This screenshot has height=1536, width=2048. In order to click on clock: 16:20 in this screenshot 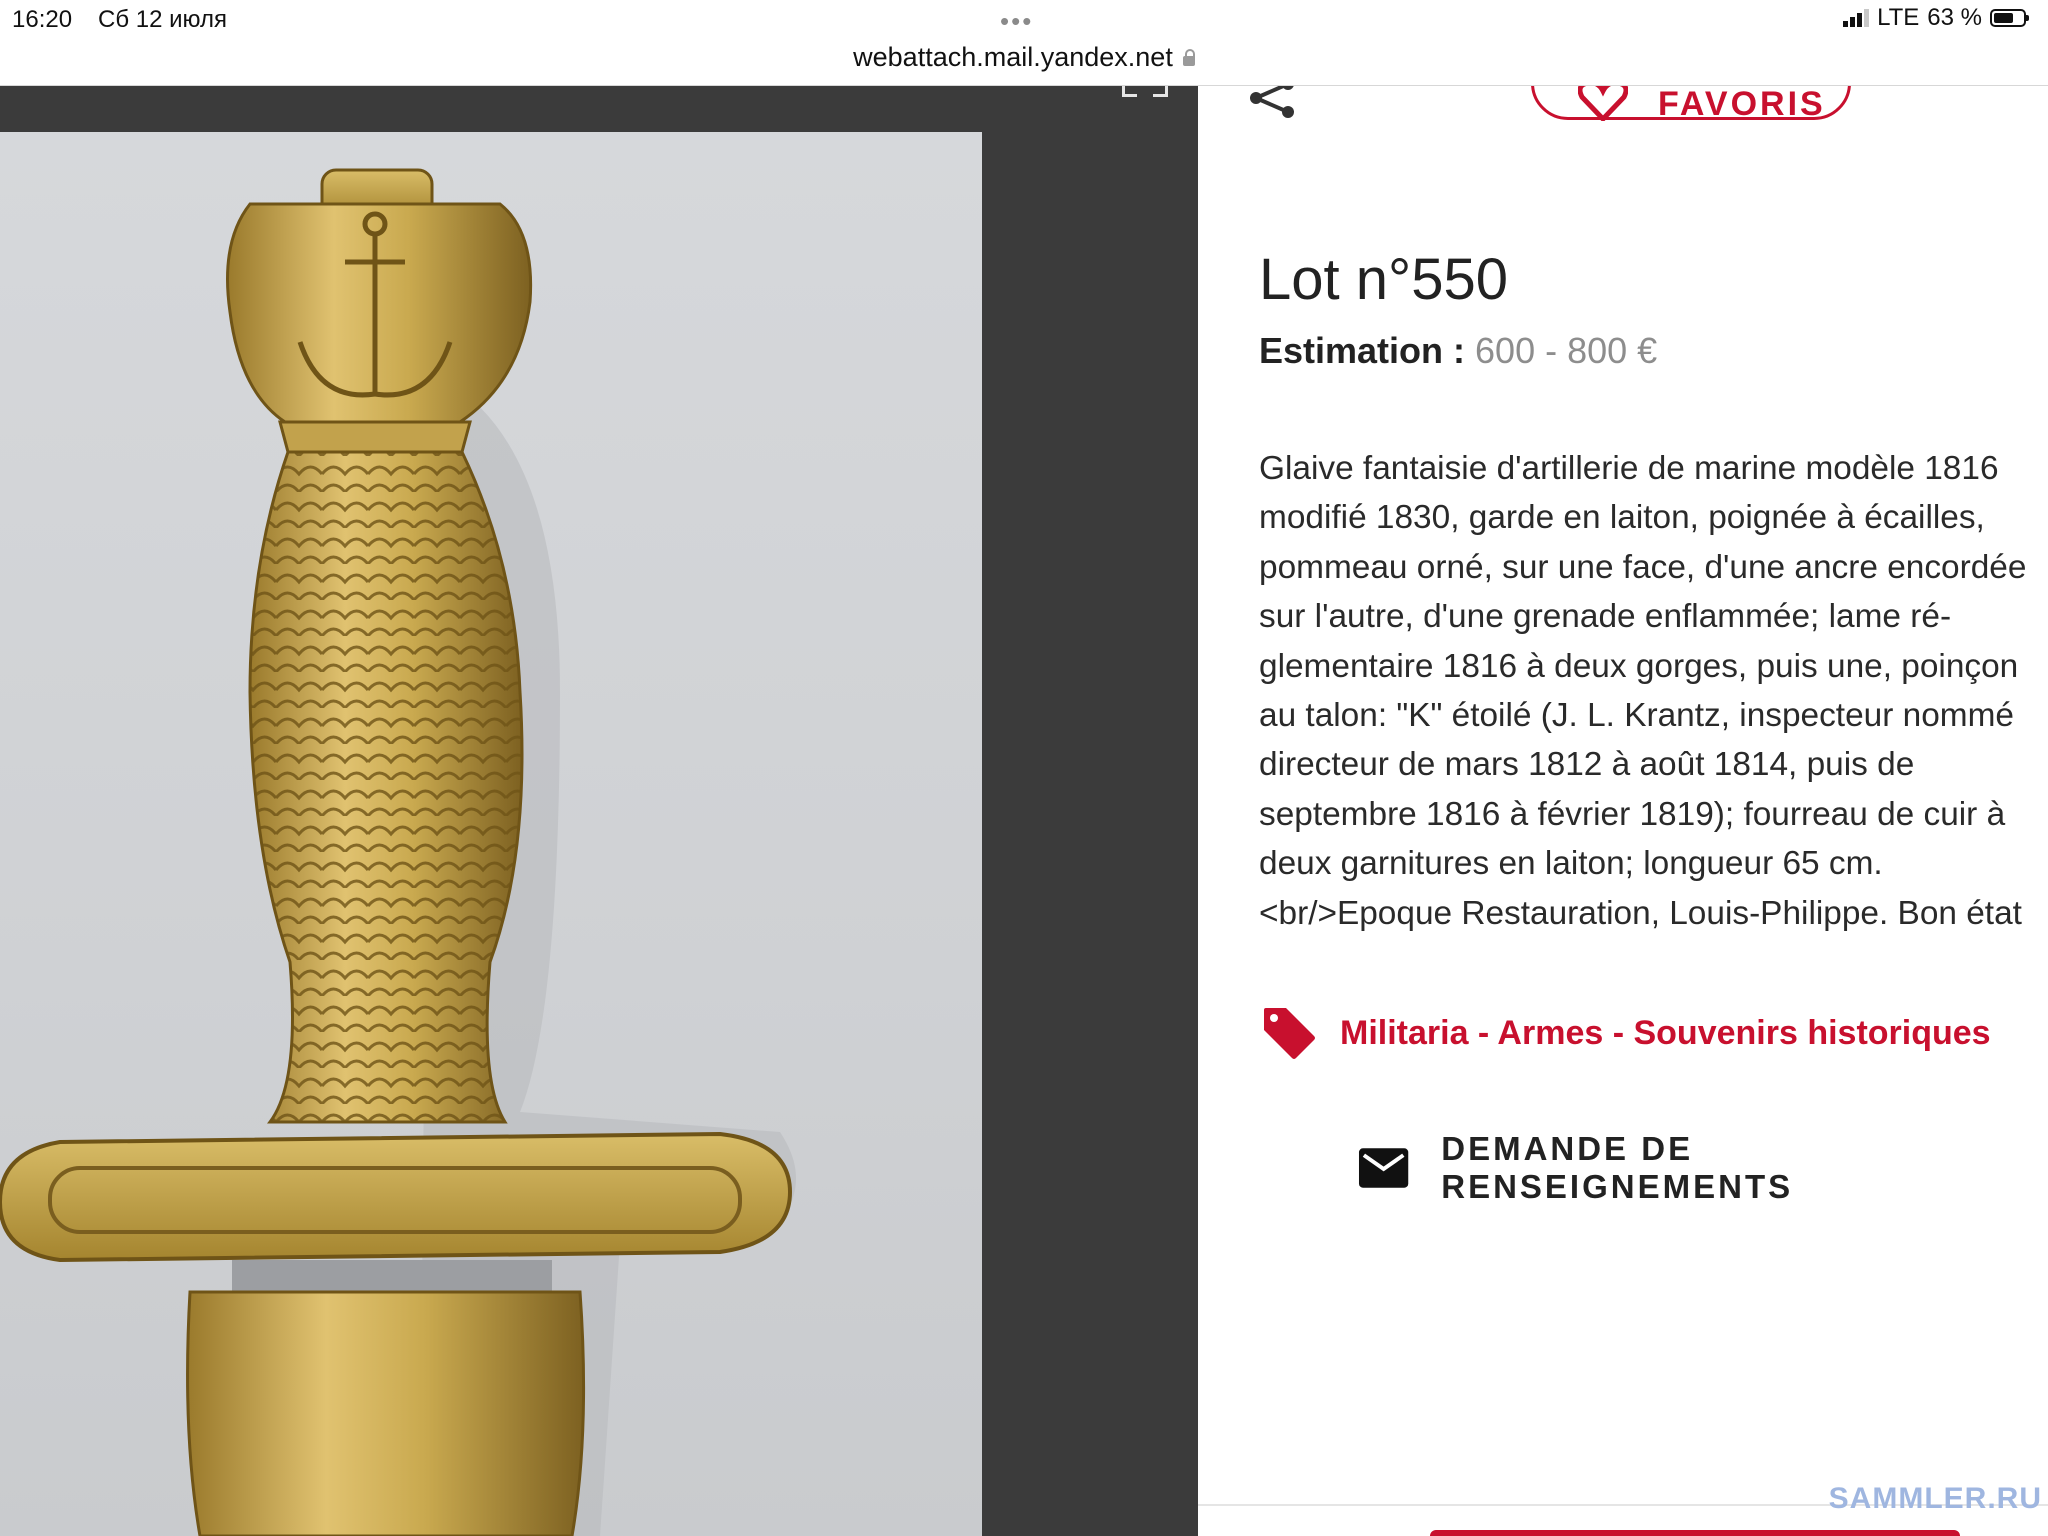, I will do `click(42, 19)`.